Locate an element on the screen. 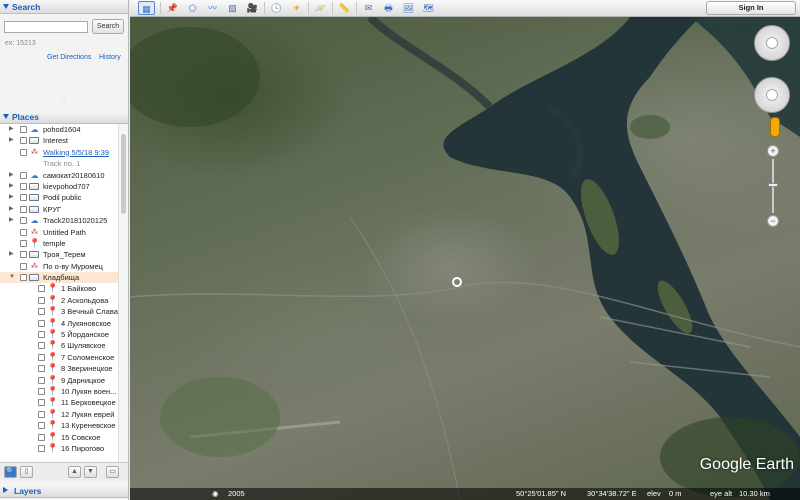  toggle-panel-button: ▯ is located at coordinates (26, 472).